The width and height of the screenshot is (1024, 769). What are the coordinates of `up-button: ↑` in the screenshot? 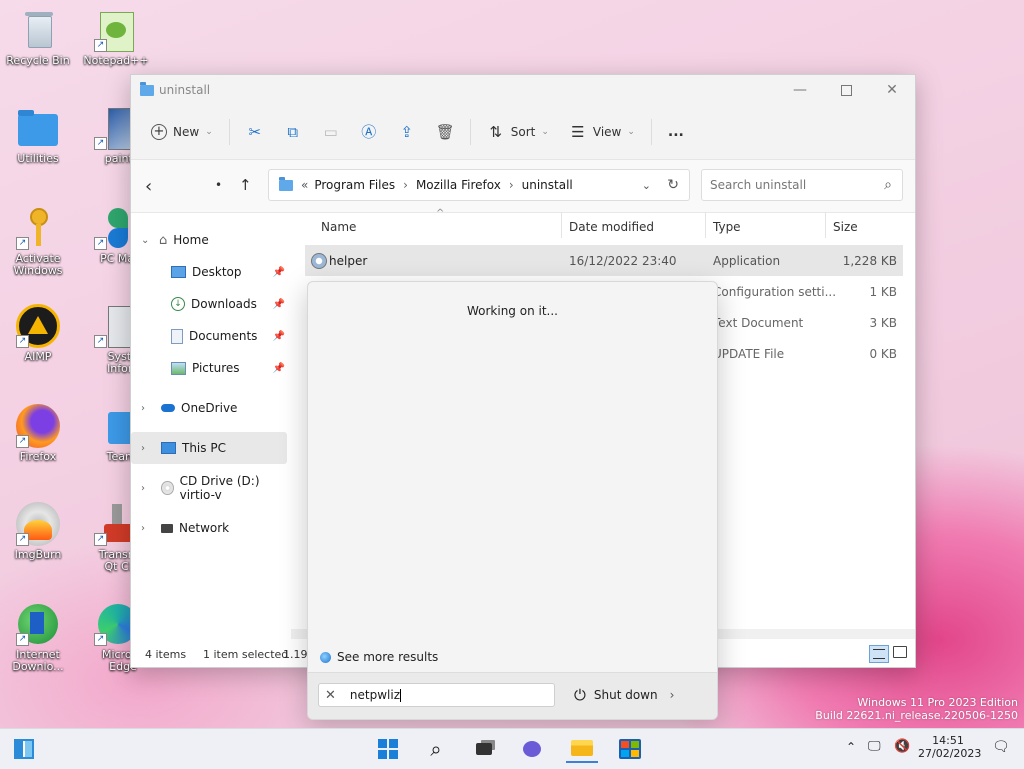 It's located at (245, 185).